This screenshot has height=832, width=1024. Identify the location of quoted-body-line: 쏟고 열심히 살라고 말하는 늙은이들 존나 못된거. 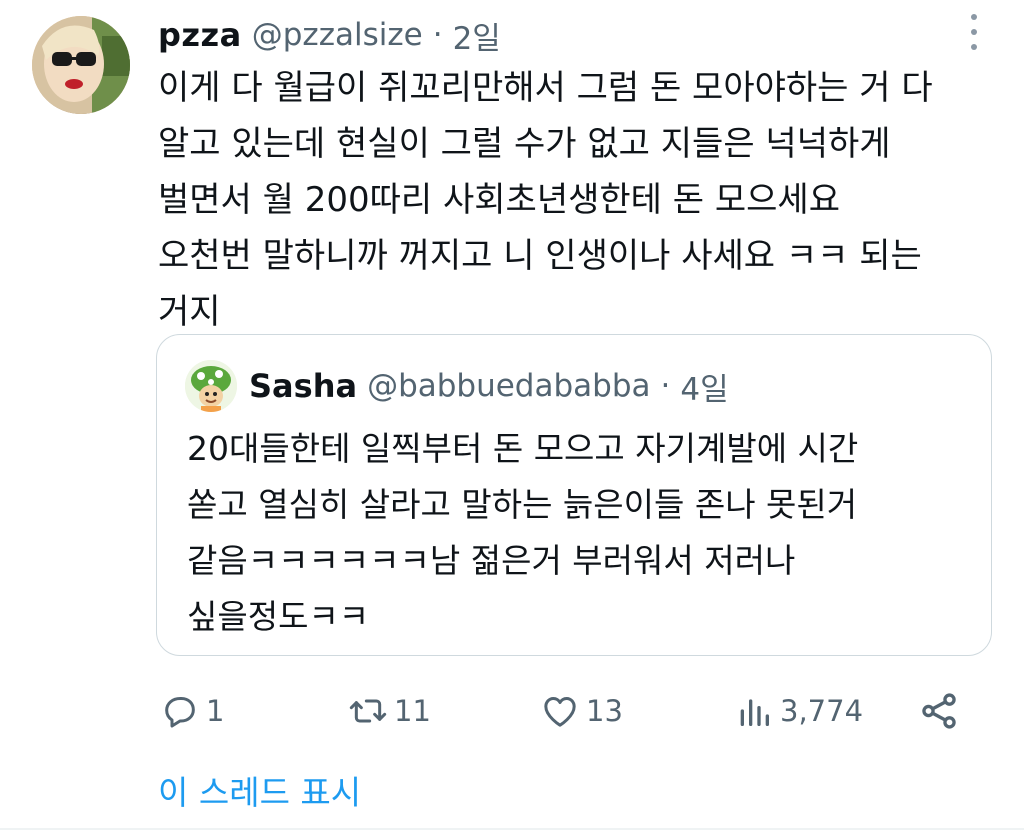
(522, 504).